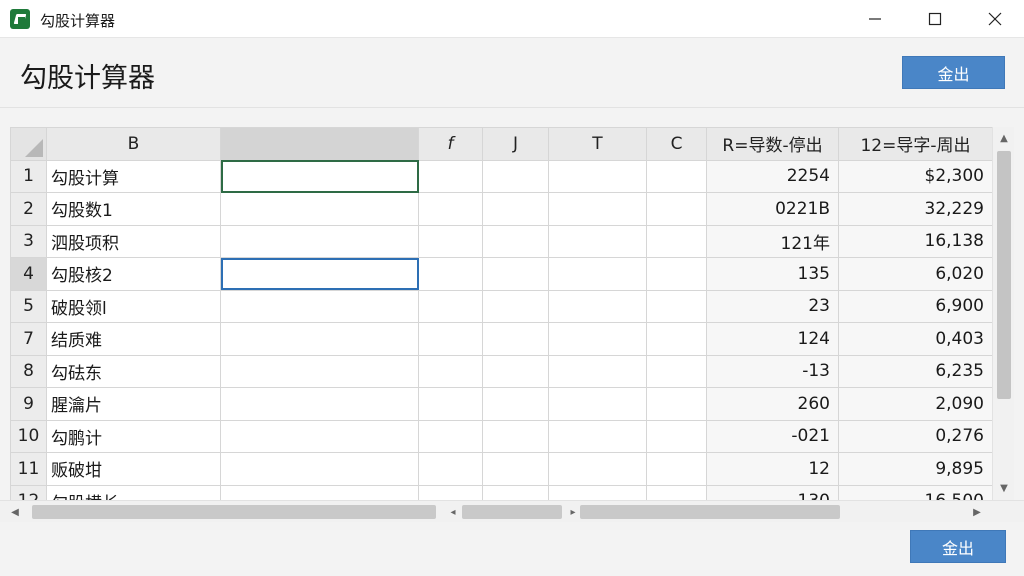 The width and height of the screenshot is (1024, 576). What do you see at coordinates (915, 274) in the screenshot?
I see `value-cell: 6,020` at bounding box center [915, 274].